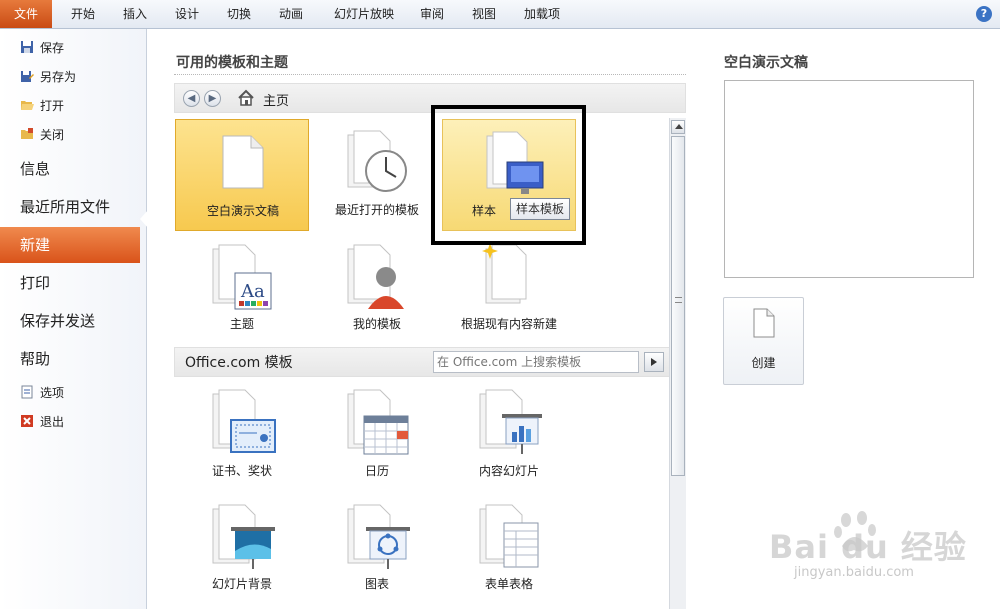 The height and width of the screenshot is (609, 1000). Describe the element at coordinates (26, 14) in the screenshot. I see `tab-file: 文件` at that location.